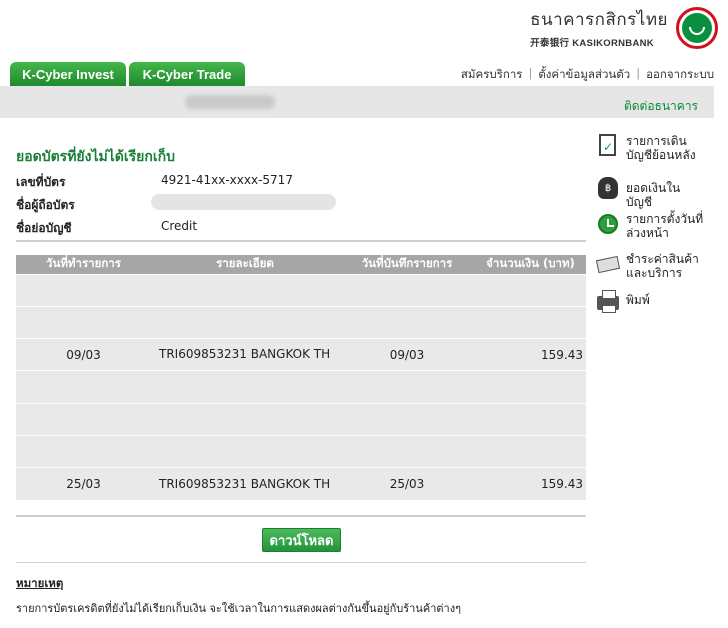 The height and width of the screenshot is (628, 728). Describe the element at coordinates (83, 484) in the screenshot. I see `cell-date: 25/03` at that location.